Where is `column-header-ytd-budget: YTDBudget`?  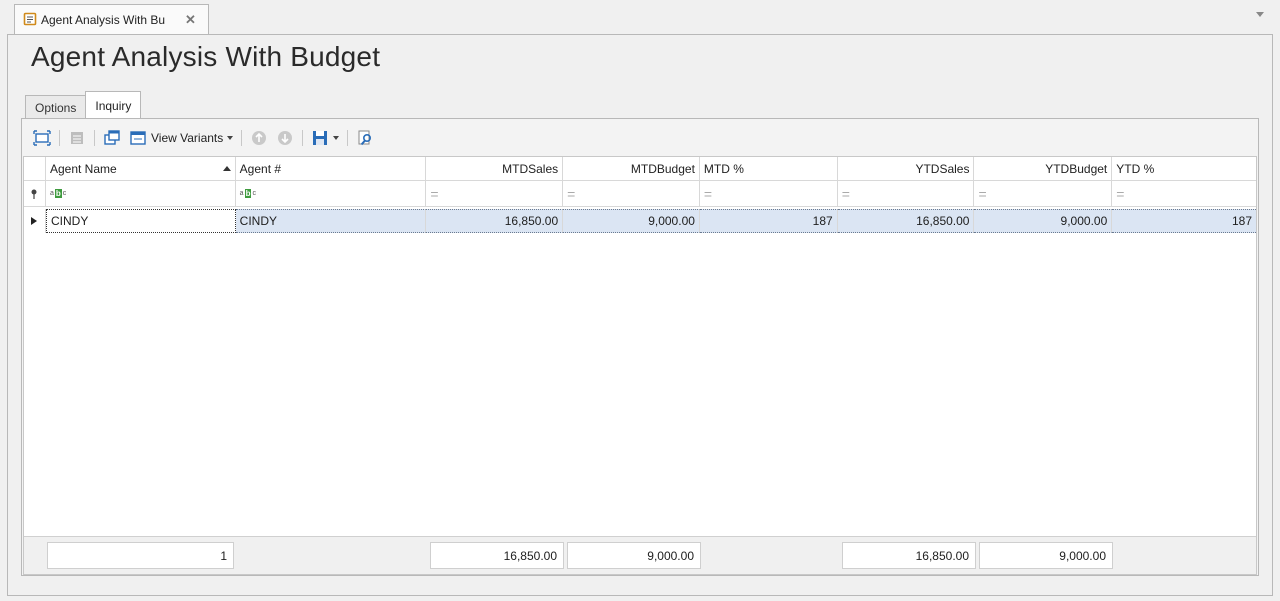
column-header-ytd-budget: YTDBudget is located at coordinates (1043, 168).